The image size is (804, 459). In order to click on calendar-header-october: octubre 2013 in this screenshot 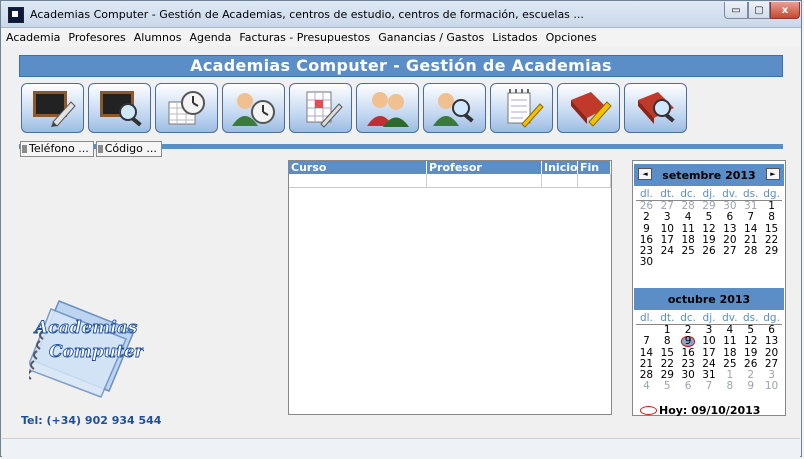, I will do `click(709, 299)`.